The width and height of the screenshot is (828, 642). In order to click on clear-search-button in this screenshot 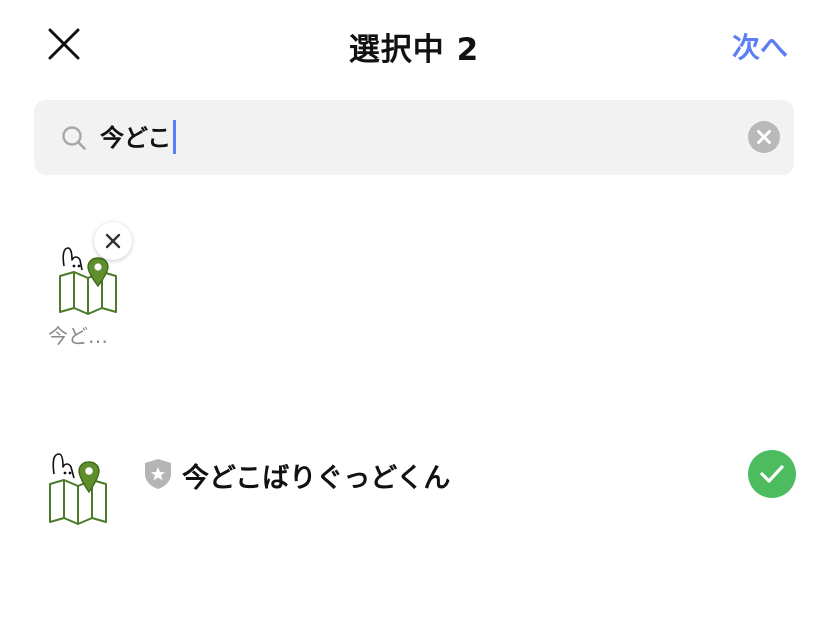, I will do `click(764, 137)`.